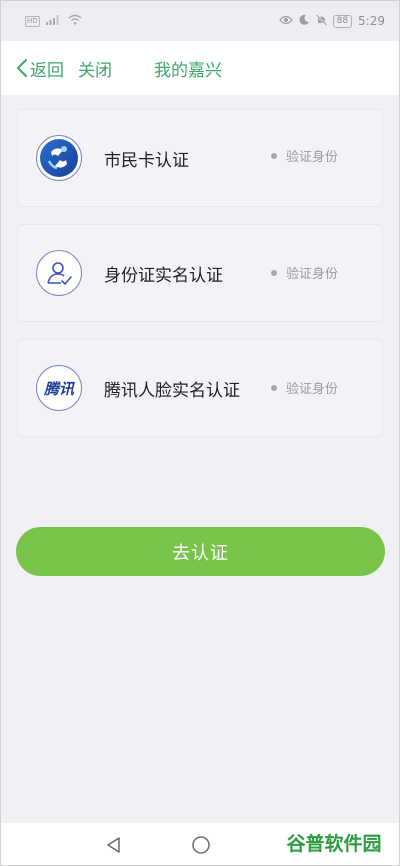  I want to click on triangle-back-icon, so click(113, 845).